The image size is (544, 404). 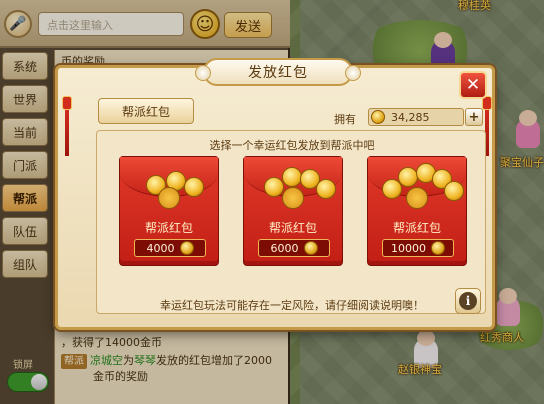 I want to click on envelope-amount: 6000, so click(x=294, y=248).